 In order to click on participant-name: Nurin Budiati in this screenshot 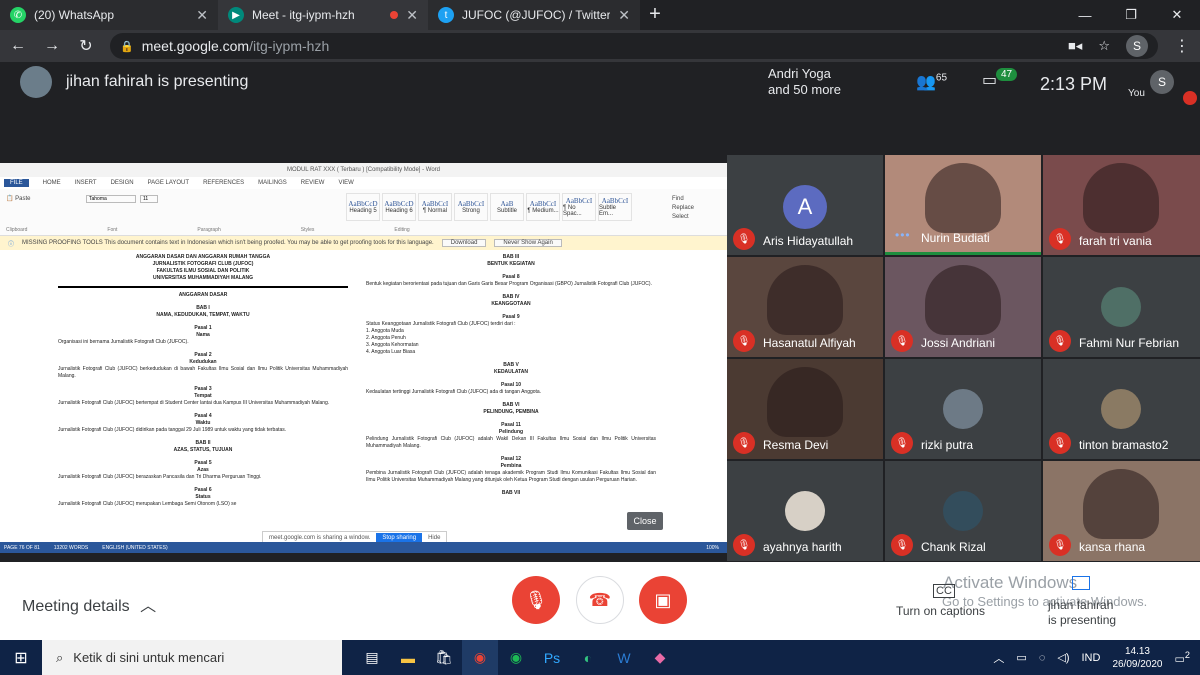, I will do `click(955, 238)`.